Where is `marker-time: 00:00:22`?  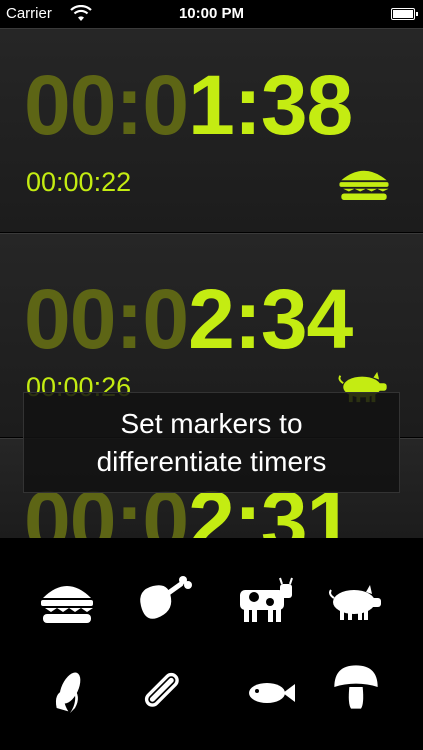 marker-time: 00:00:22 is located at coordinates (79, 182).